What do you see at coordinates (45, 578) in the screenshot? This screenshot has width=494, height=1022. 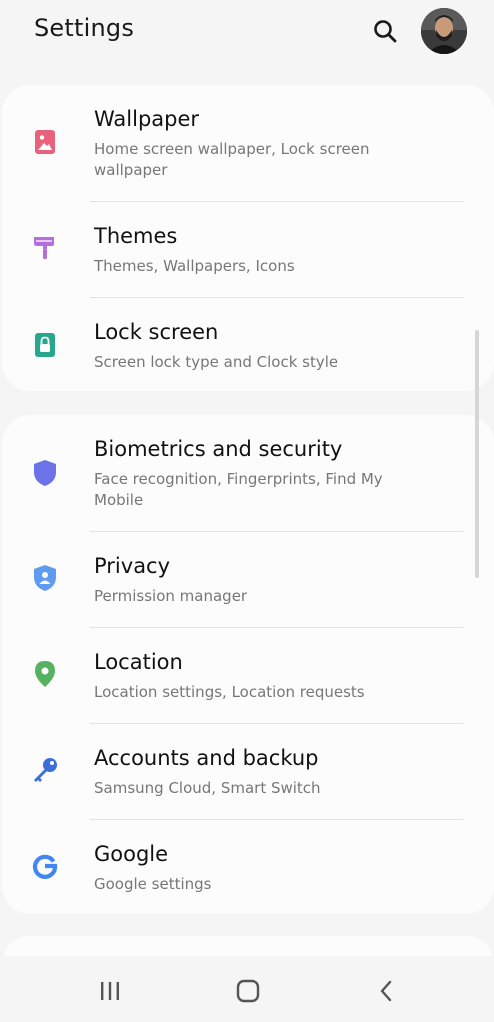 I see `privacy-shield-icon` at bounding box center [45, 578].